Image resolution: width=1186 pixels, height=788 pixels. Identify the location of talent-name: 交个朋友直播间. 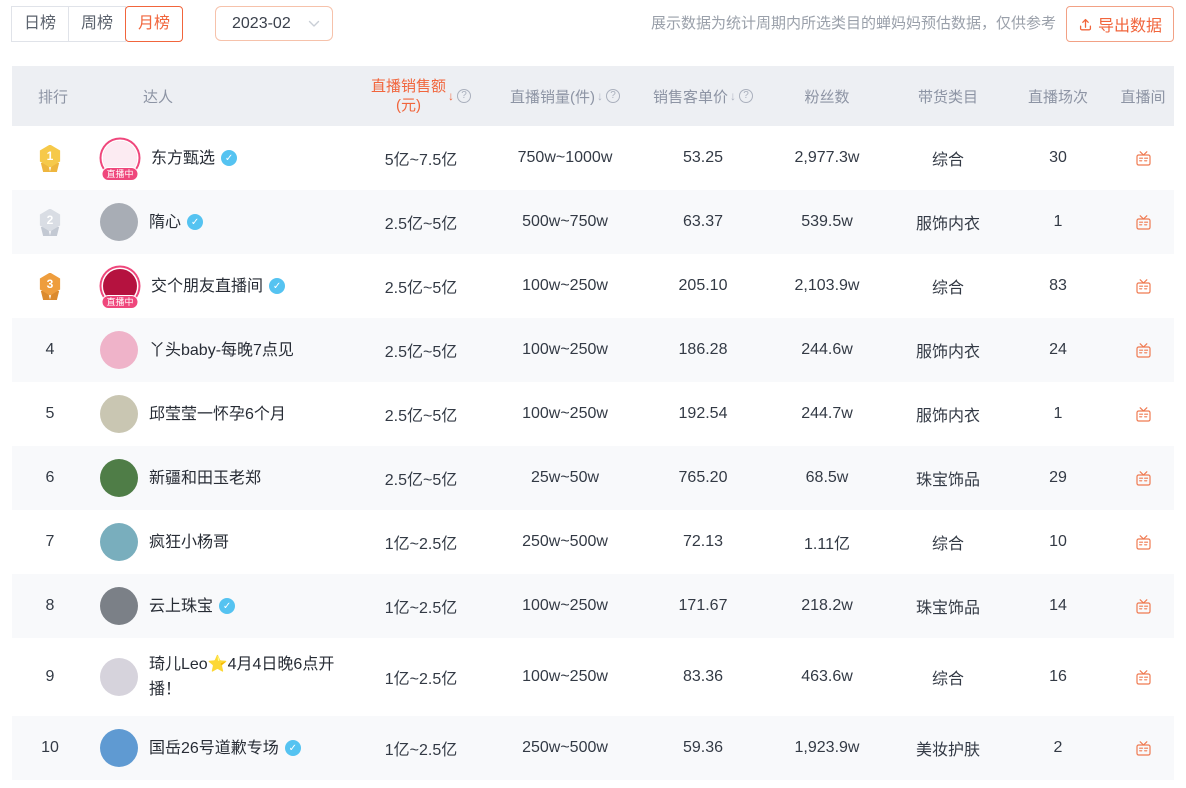
(207, 286).